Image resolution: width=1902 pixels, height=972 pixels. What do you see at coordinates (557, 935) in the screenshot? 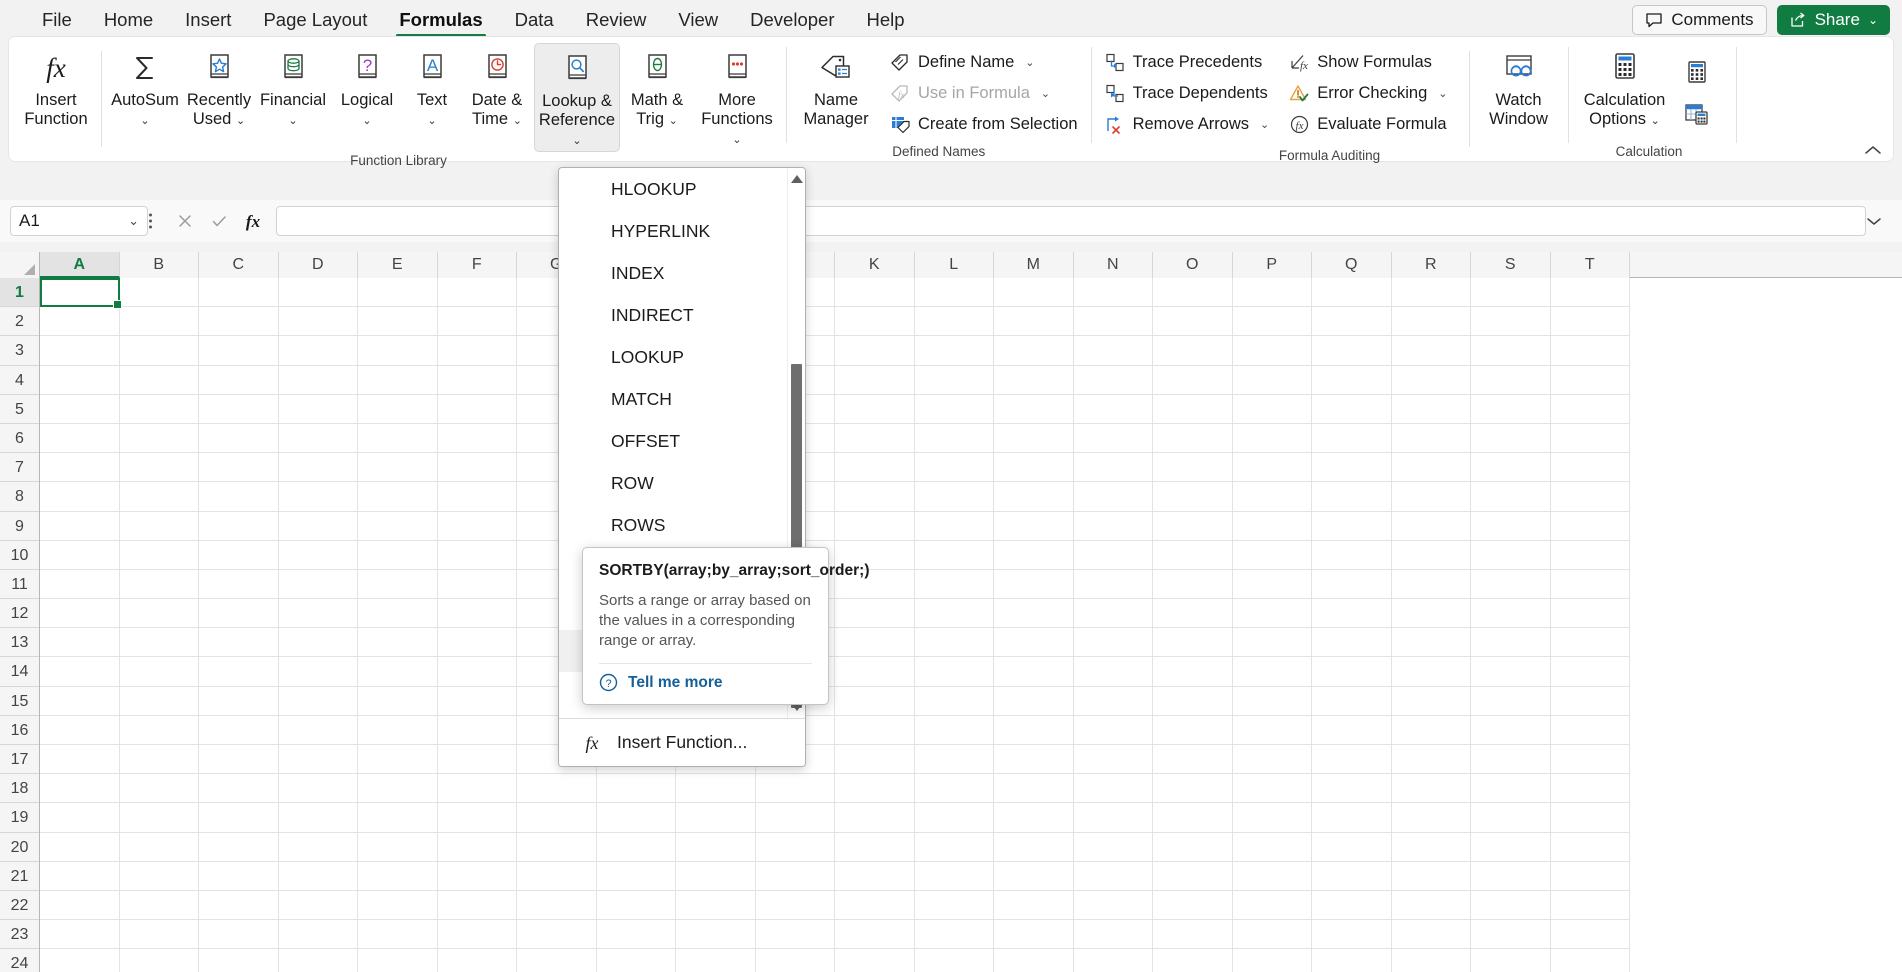
I see `cell-G23` at bounding box center [557, 935].